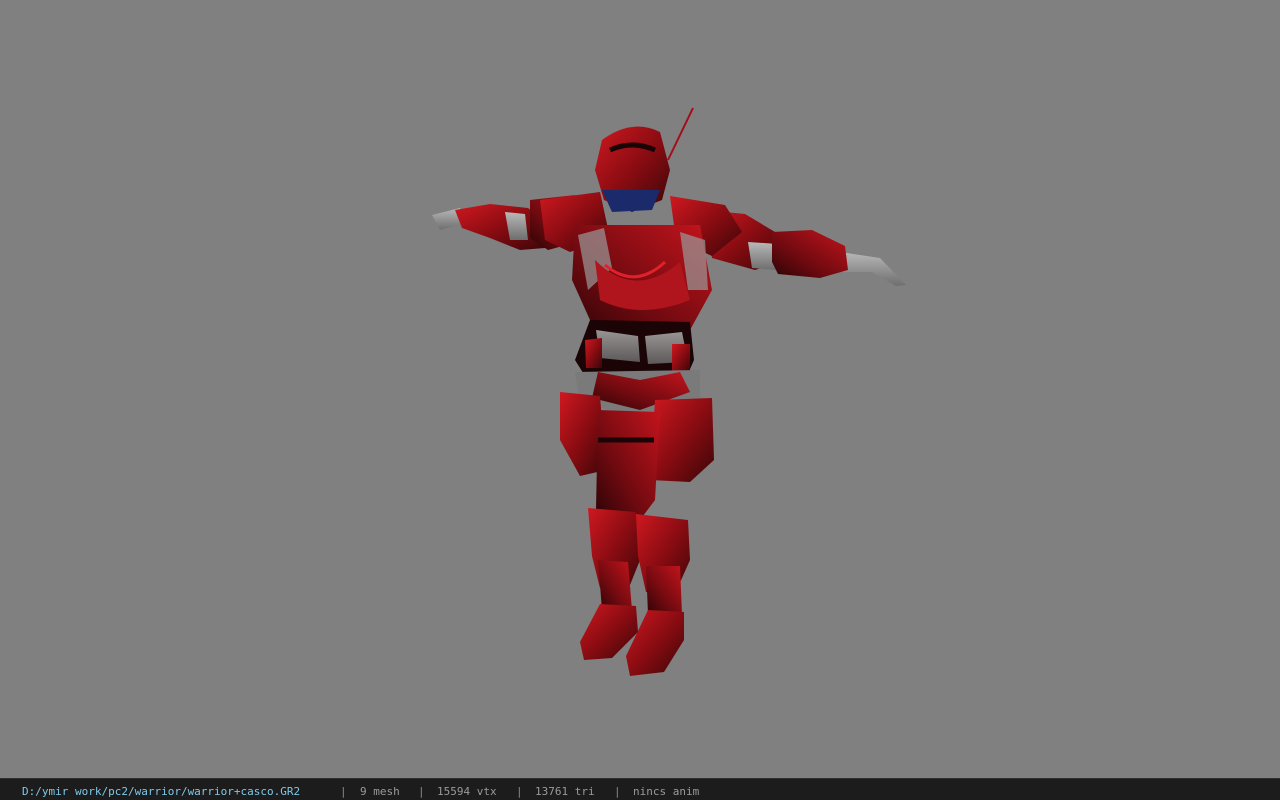  What do you see at coordinates (628, 465) in the screenshot?
I see `thigh-plates` at bounding box center [628, 465].